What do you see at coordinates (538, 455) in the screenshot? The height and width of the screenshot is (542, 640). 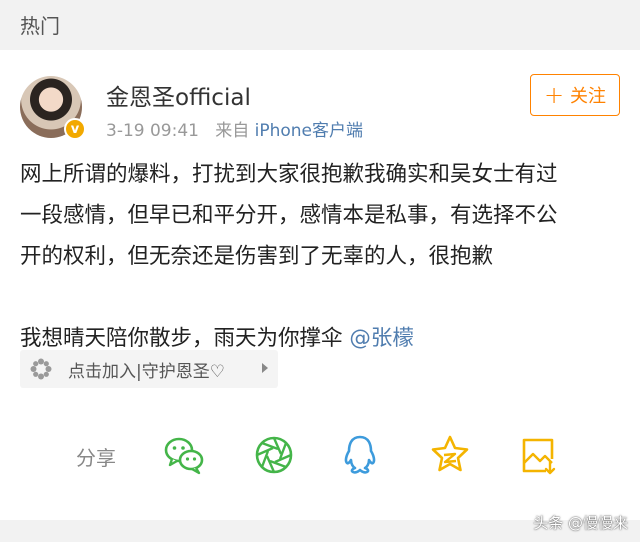 I see `save-image-icon` at bounding box center [538, 455].